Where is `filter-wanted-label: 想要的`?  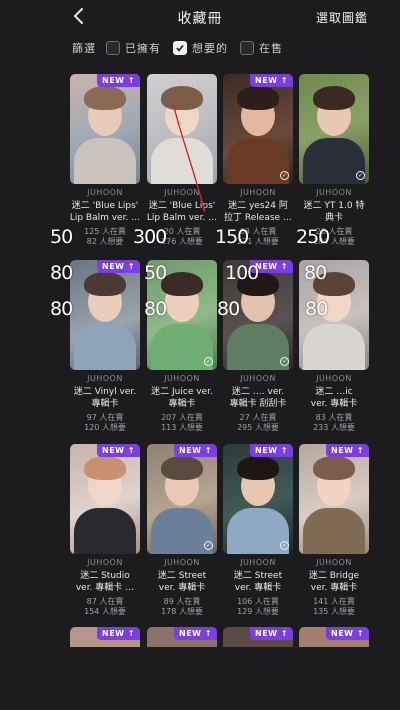
filter-wanted-label: 想要的 is located at coordinates (210, 48).